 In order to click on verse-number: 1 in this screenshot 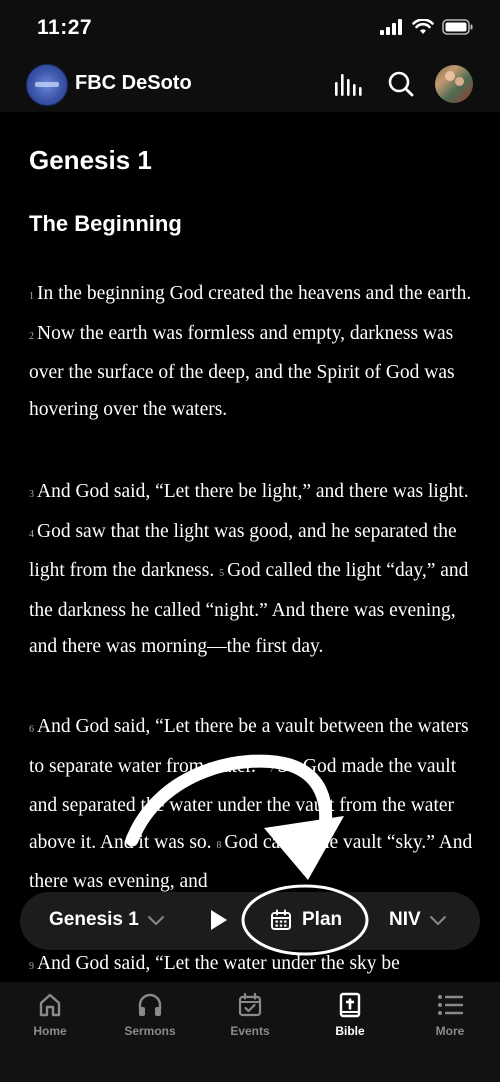, I will do `click(31, 296)`.